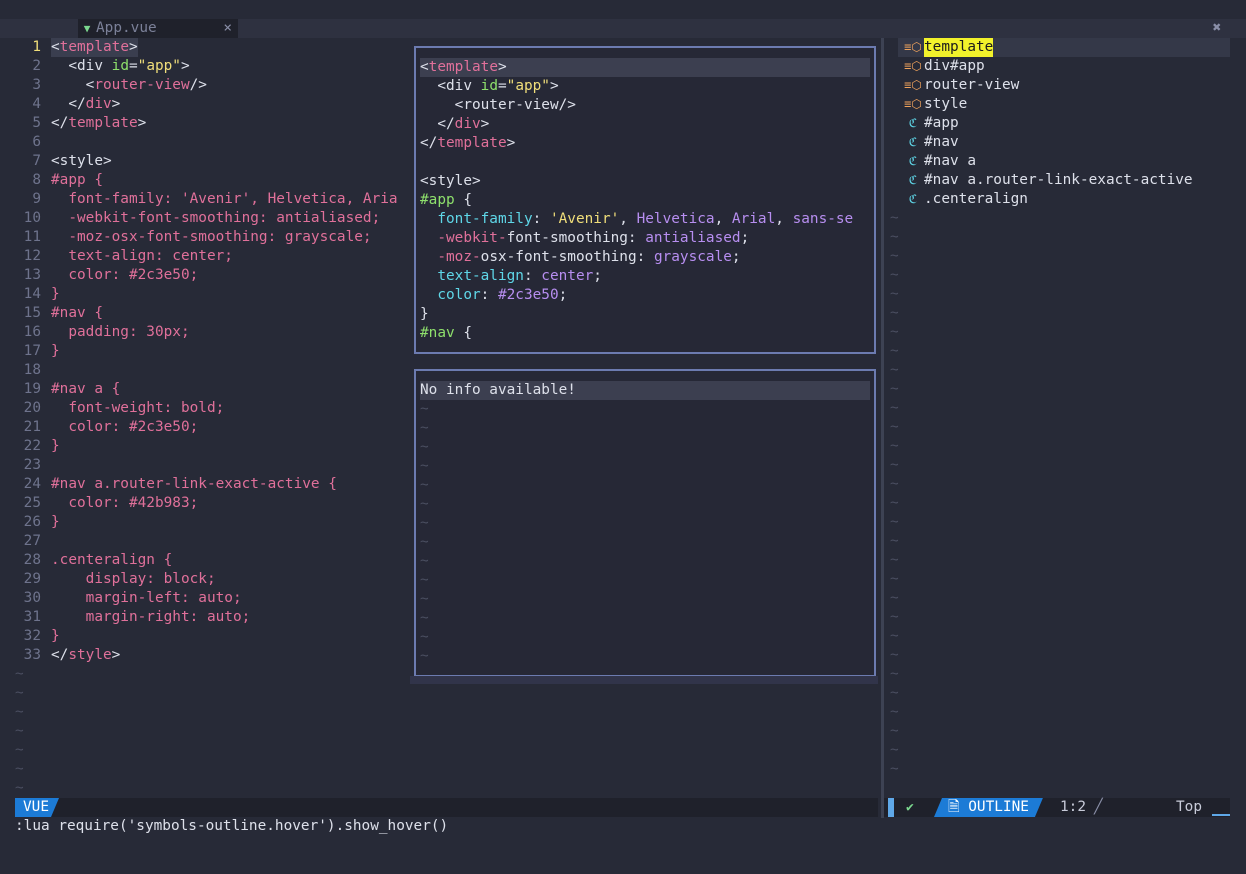  I want to click on code-token: id, so click(489, 86).